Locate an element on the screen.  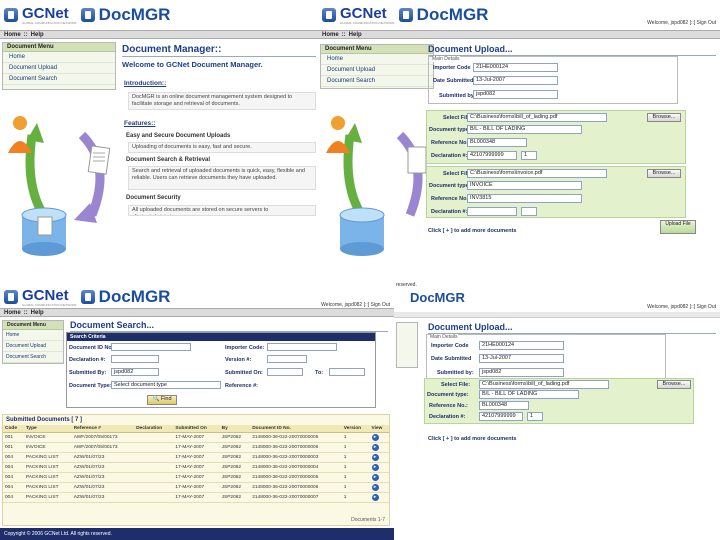
document-id-field is located at coordinates (151, 347).